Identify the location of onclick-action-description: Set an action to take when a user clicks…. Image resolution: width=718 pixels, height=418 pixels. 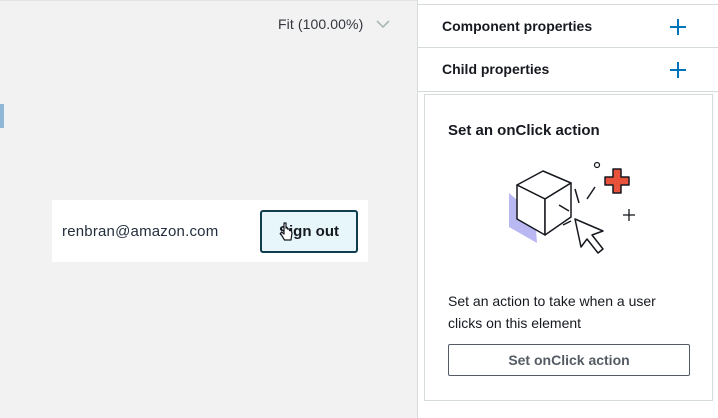
(552, 312).